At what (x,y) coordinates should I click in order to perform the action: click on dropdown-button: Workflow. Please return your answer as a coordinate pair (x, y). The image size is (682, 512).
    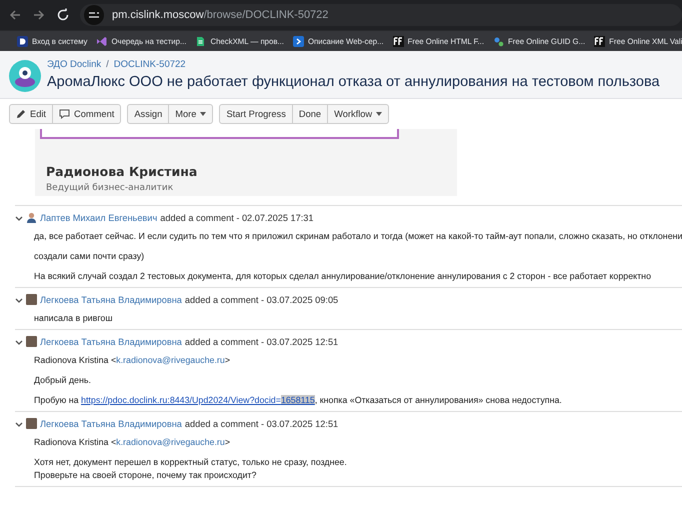
    Looking at the image, I should click on (358, 114).